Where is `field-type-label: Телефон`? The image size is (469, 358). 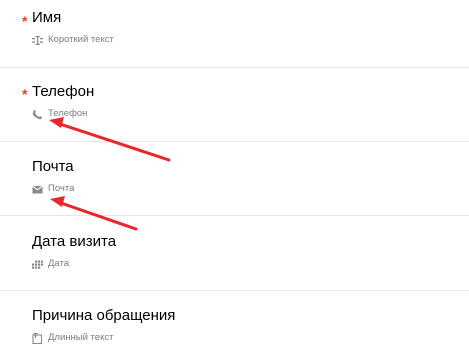
field-type-label: Телефон is located at coordinates (68, 113).